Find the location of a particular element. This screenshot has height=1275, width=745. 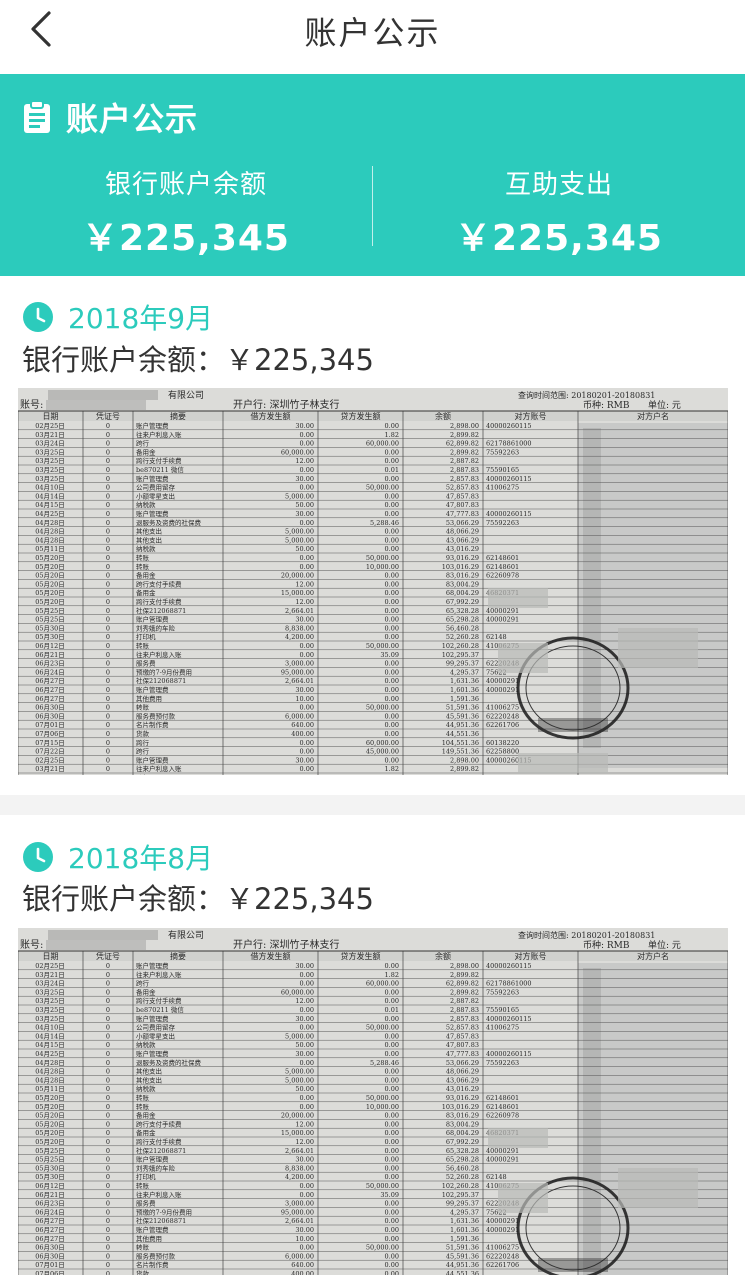

cell-balance: 4,295.37 is located at coordinates (464, 672).